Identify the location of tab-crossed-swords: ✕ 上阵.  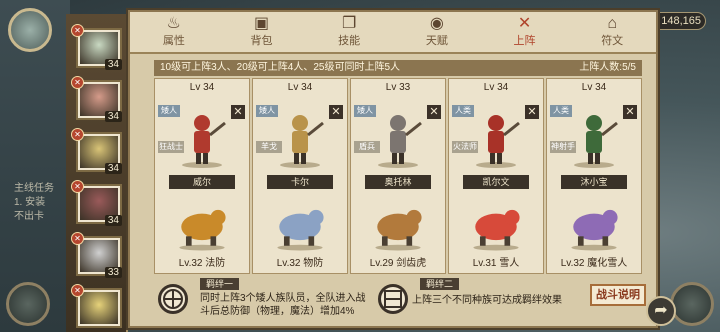
(525, 32).